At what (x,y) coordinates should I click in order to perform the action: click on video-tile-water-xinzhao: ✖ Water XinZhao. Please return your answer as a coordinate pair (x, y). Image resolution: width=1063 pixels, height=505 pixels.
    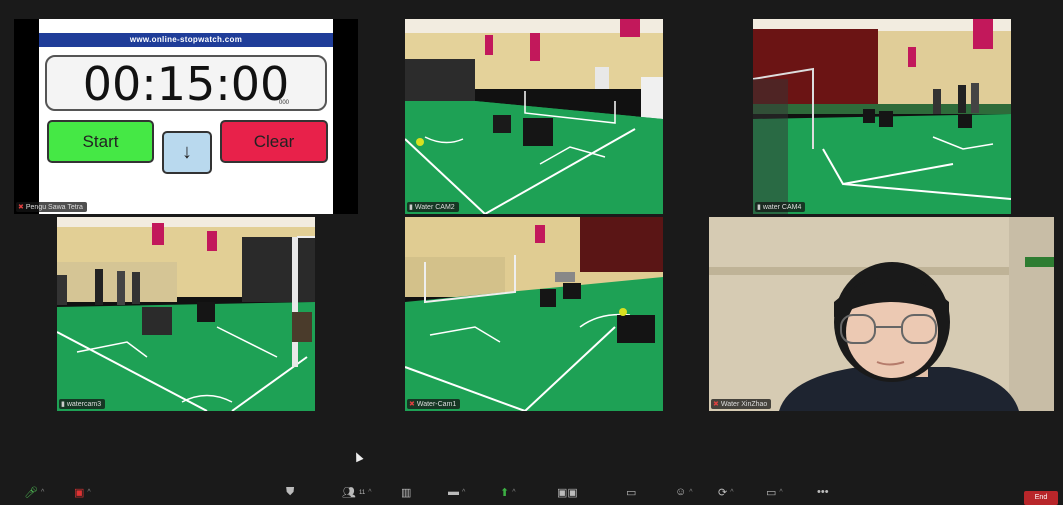
    Looking at the image, I should click on (881, 314).